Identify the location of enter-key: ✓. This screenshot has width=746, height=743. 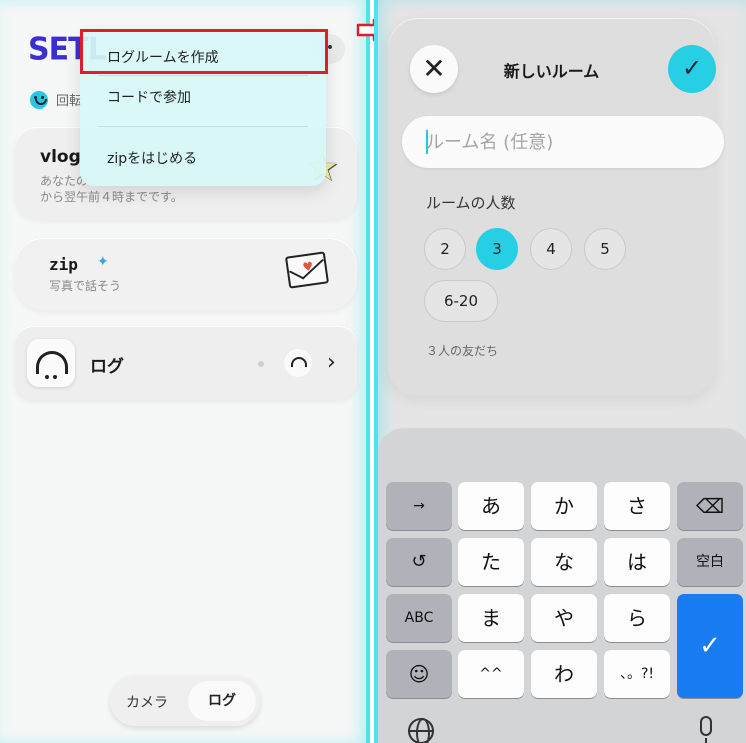
(710, 646).